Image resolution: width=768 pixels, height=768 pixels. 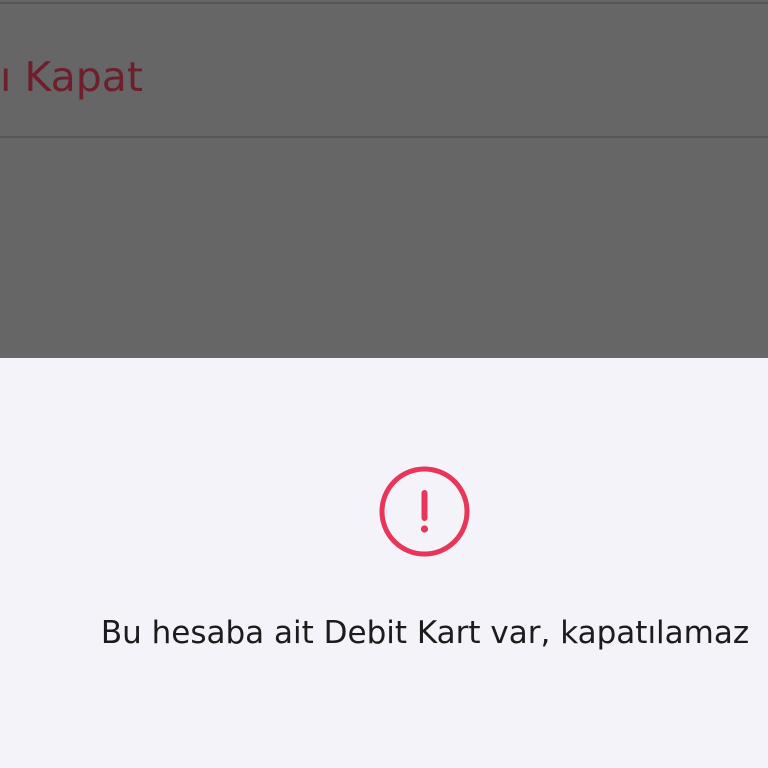 I want to click on exclamation-circle-icon, so click(x=424, y=511).